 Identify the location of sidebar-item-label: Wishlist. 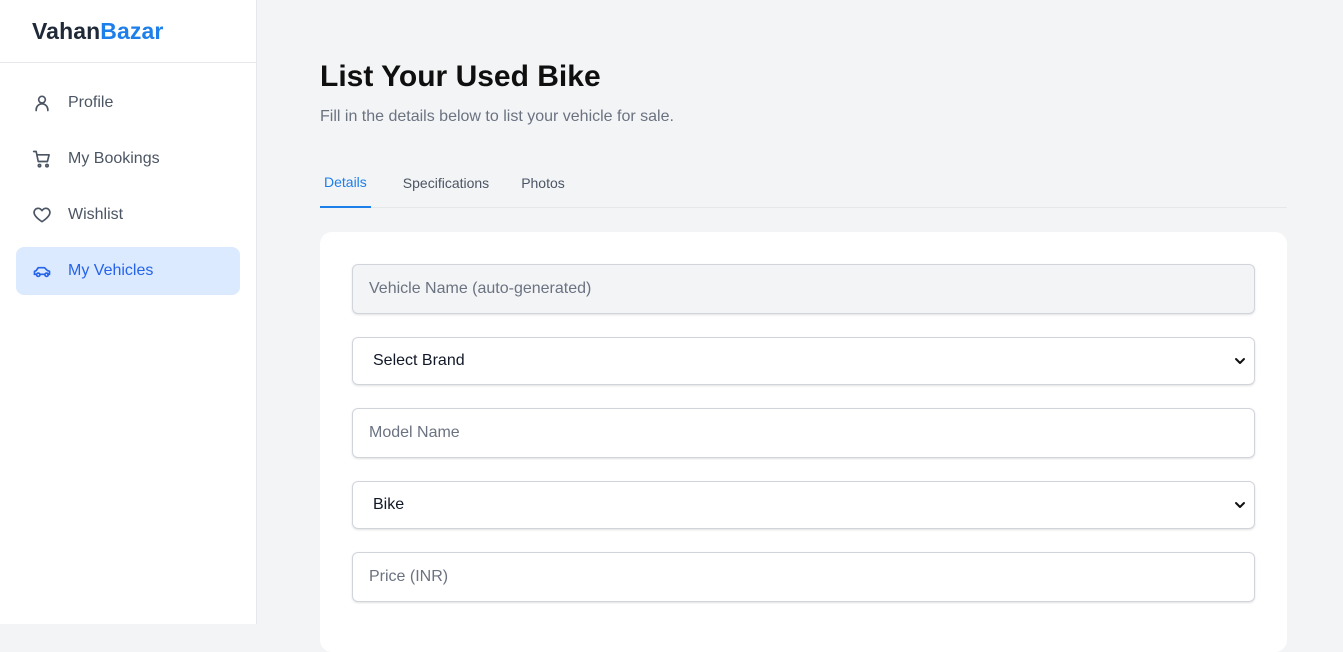
(96, 214).